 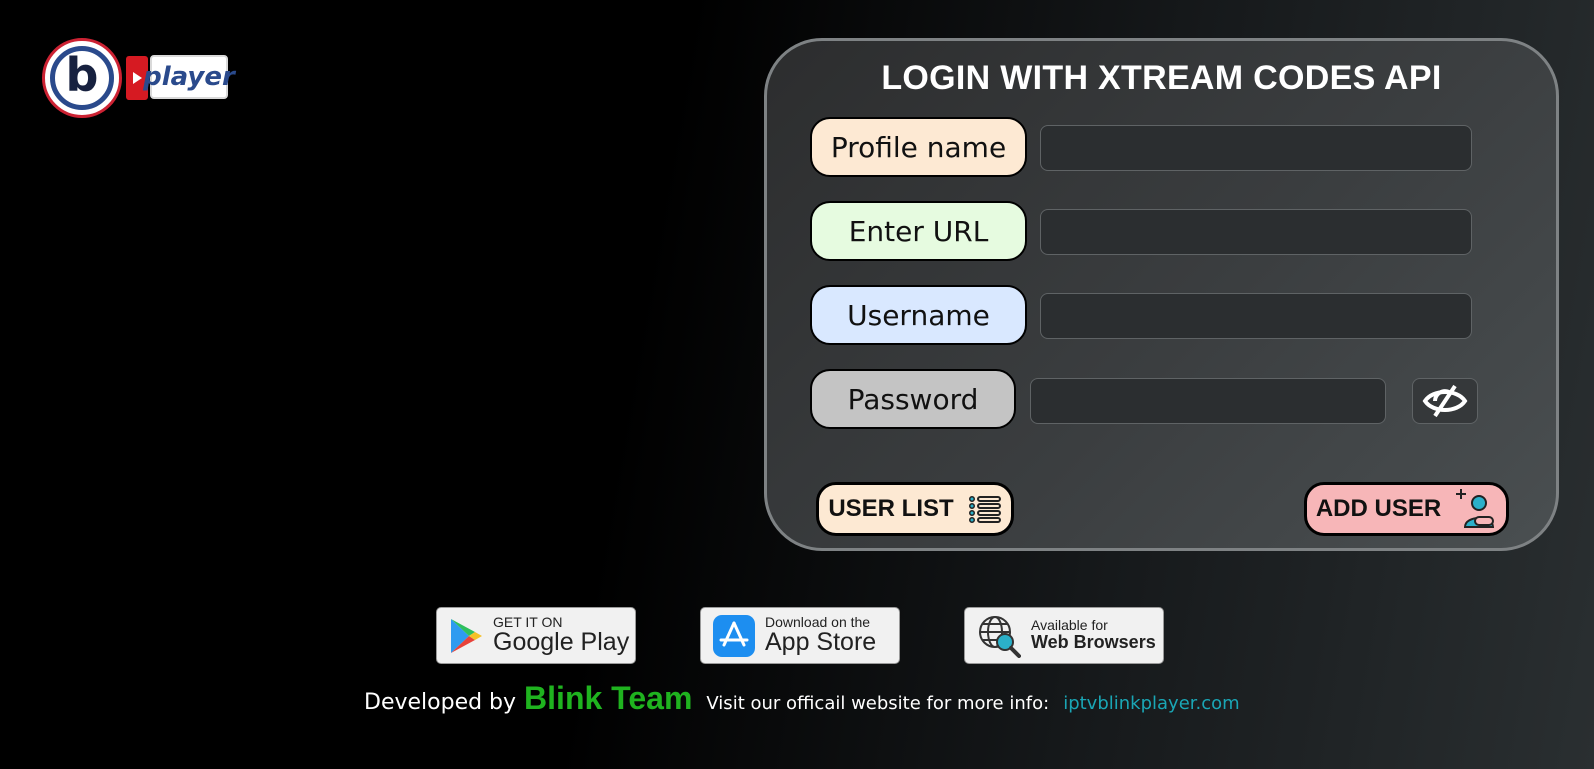 I want to click on app-store-icon, so click(x=734, y=635).